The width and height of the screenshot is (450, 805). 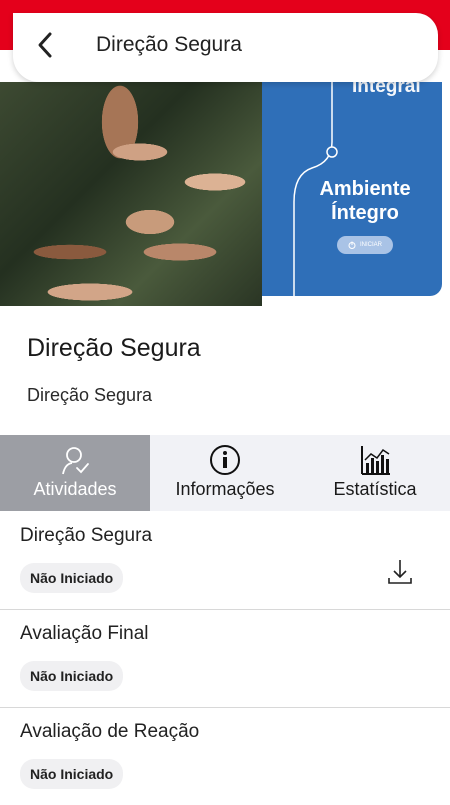 I want to click on download-button, so click(x=400, y=574).